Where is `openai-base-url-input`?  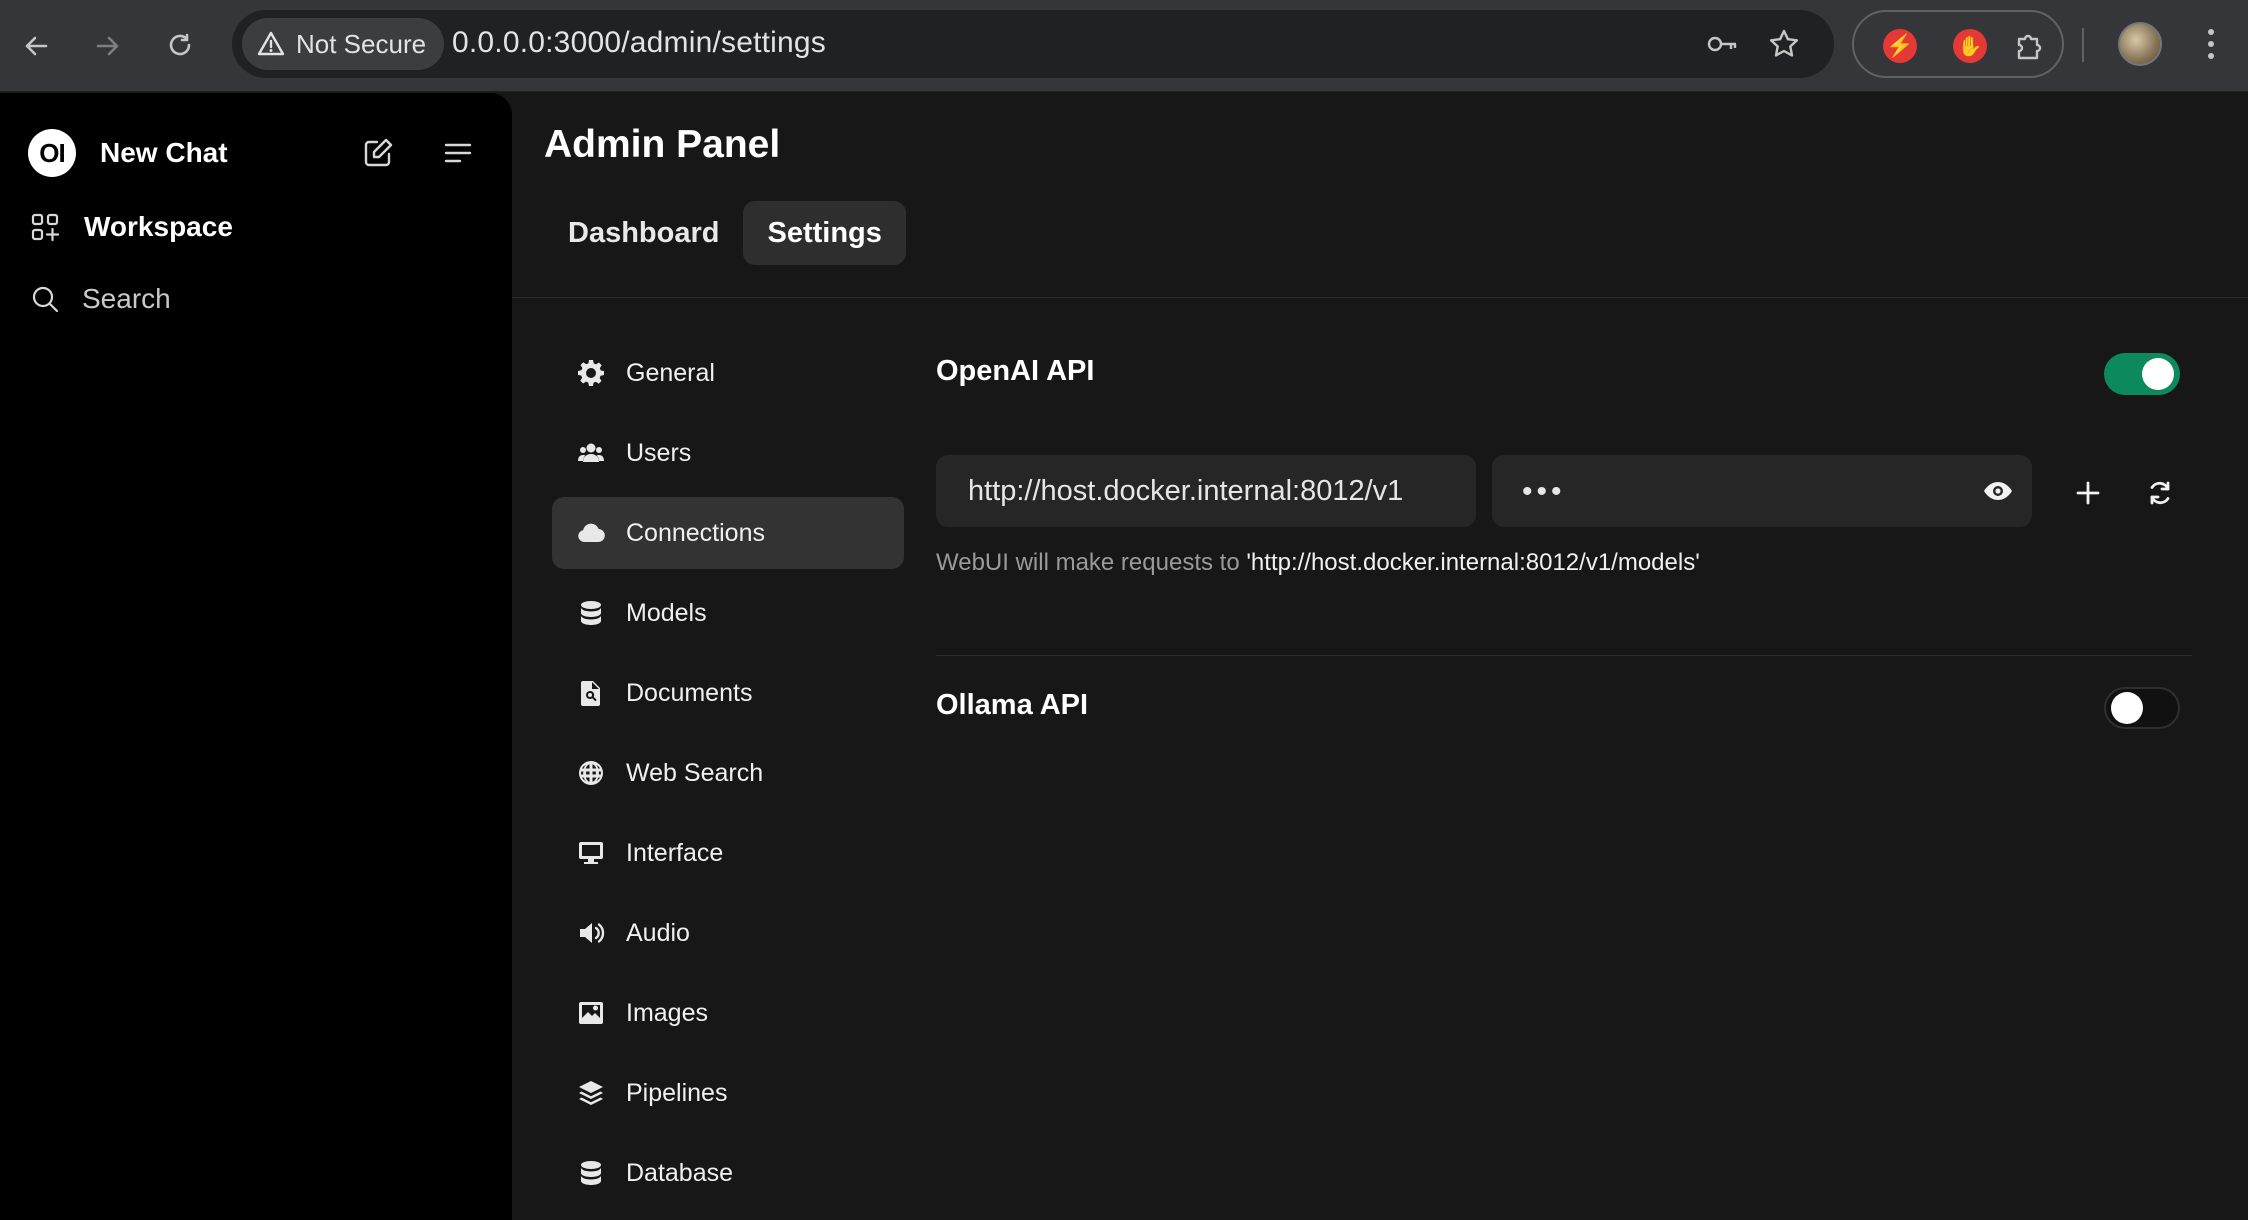 openai-base-url-input is located at coordinates (1206, 491).